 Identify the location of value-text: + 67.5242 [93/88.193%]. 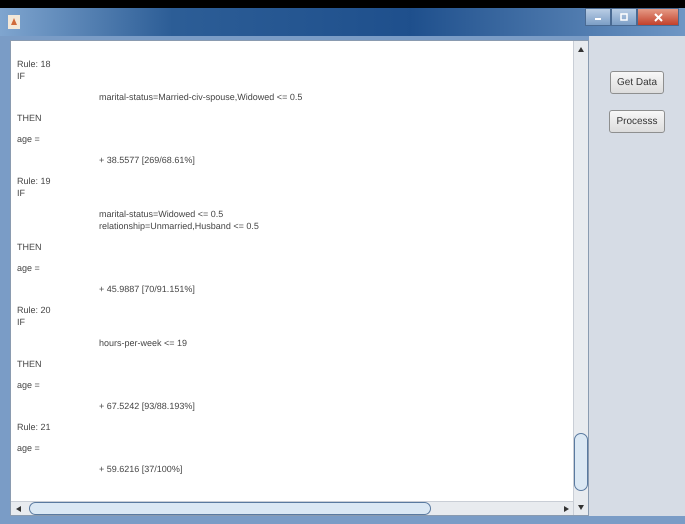
(147, 406).